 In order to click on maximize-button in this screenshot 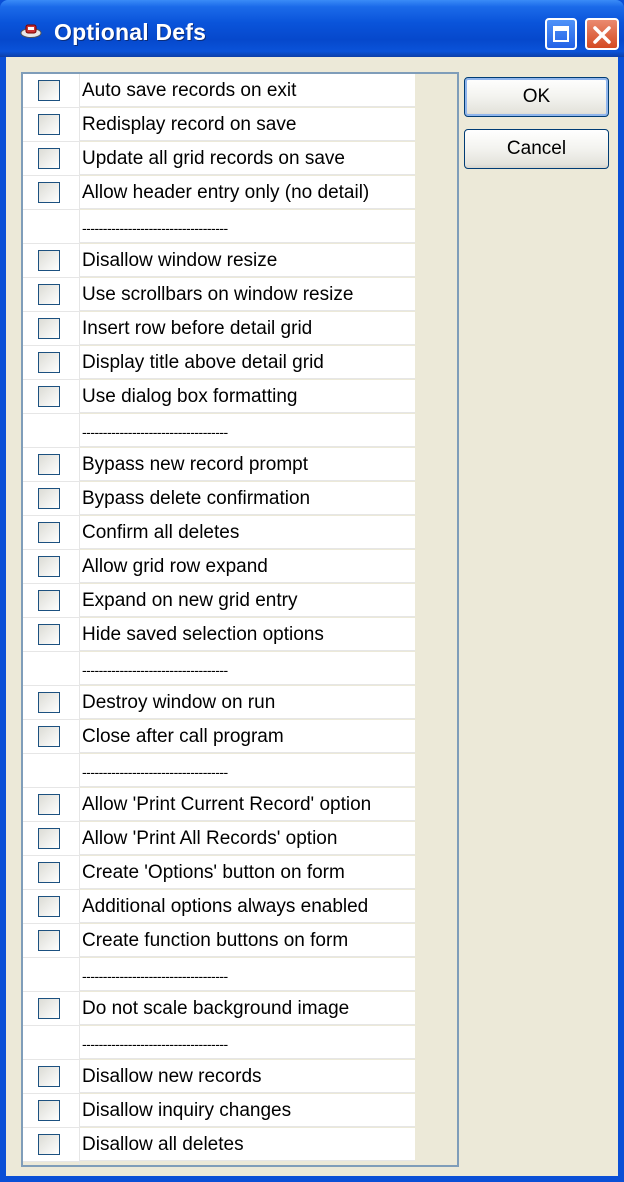, I will do `click(561, 34)`.